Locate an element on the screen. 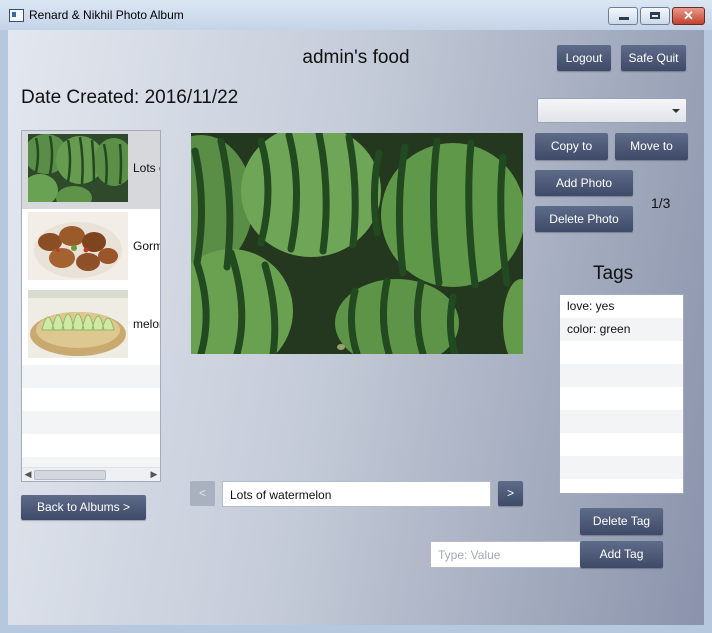 The width and height of the screenshot is (712, 633). delete-tag-button: Delete Tag is located at coordinates (621, 521).